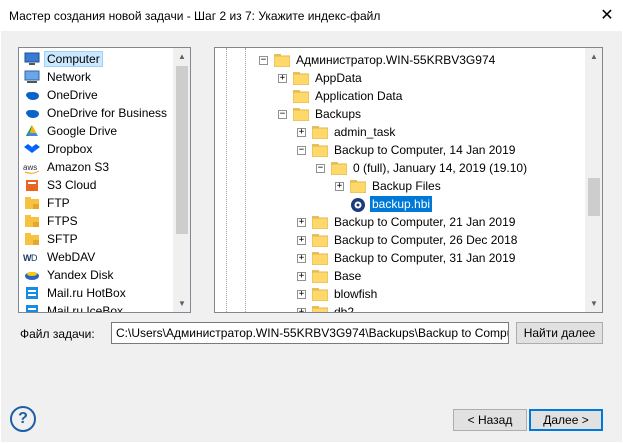  What do you see at coordinates (96, 131) in the screenshot?
I see `storage-item-google-drive: Google Drive` at bounding box center [96, 131].